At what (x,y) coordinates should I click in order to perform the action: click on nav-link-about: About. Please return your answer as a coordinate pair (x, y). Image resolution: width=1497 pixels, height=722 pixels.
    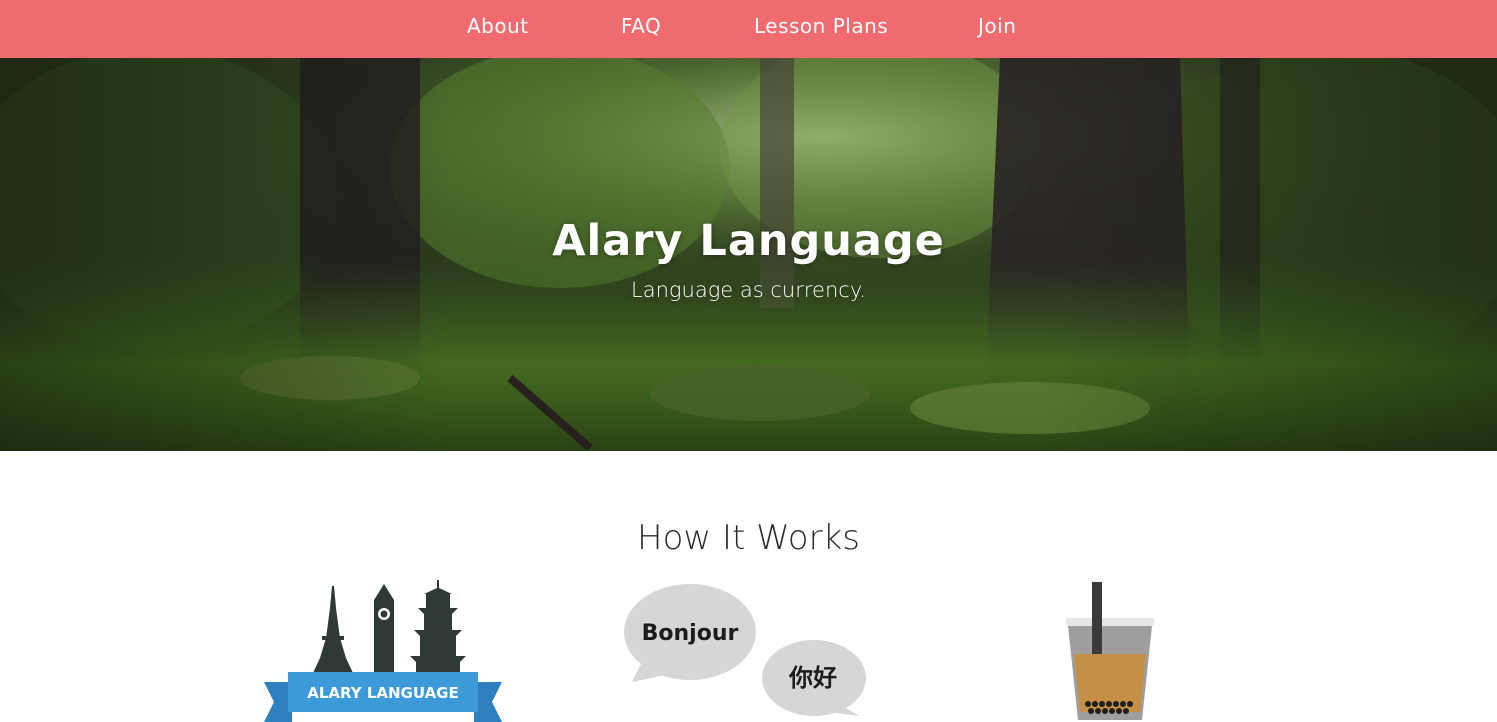
    Looking at the image, I should click on (498, 26).